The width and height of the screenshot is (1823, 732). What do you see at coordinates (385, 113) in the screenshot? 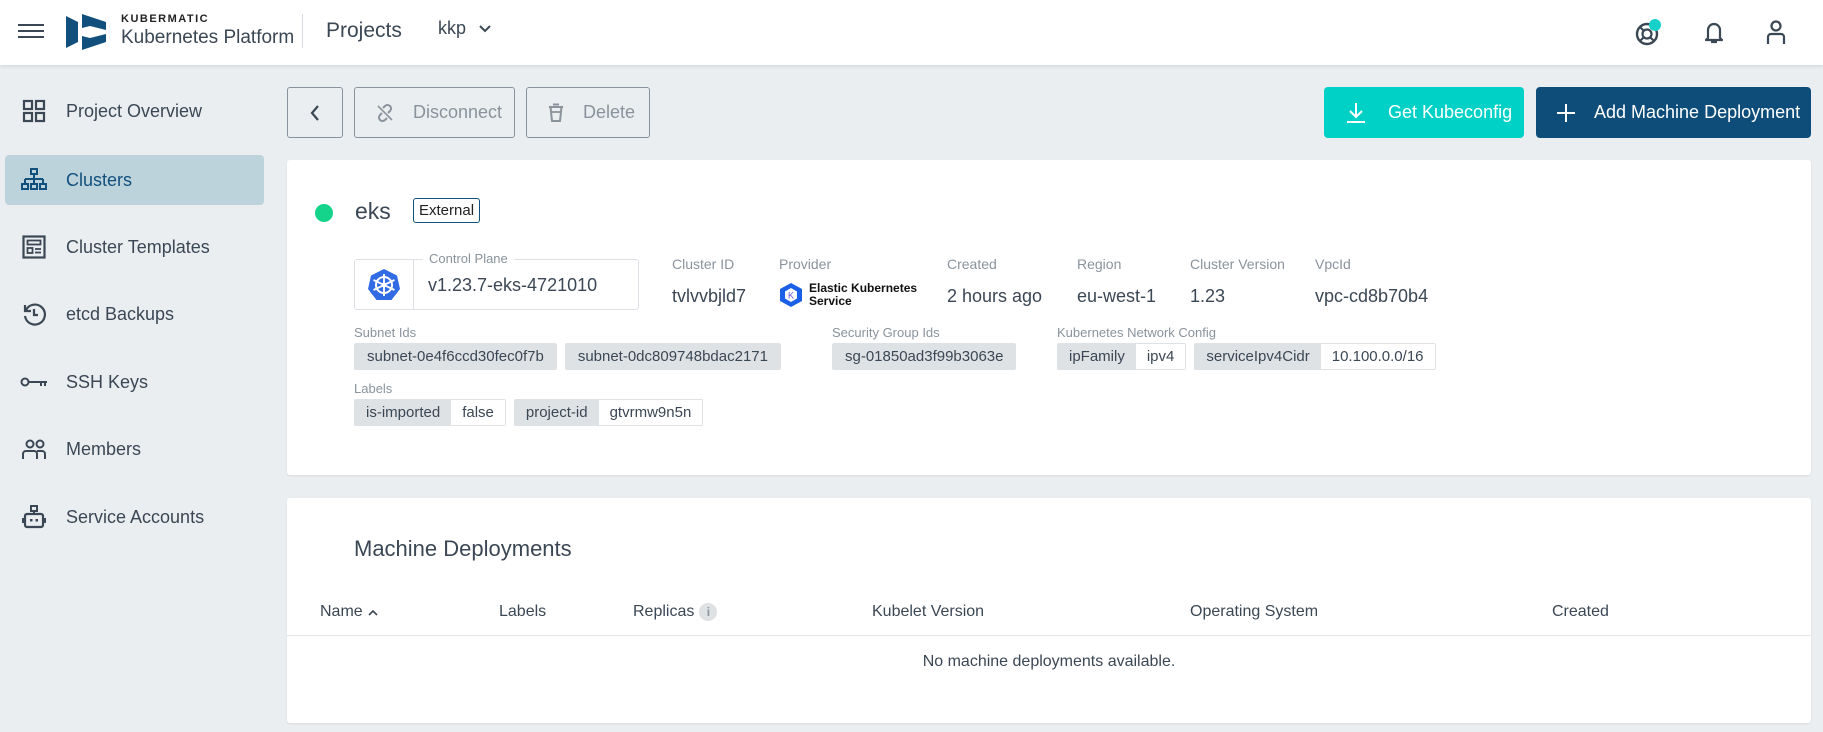
I see `unlink-icon` at bounding box center [385, 113].